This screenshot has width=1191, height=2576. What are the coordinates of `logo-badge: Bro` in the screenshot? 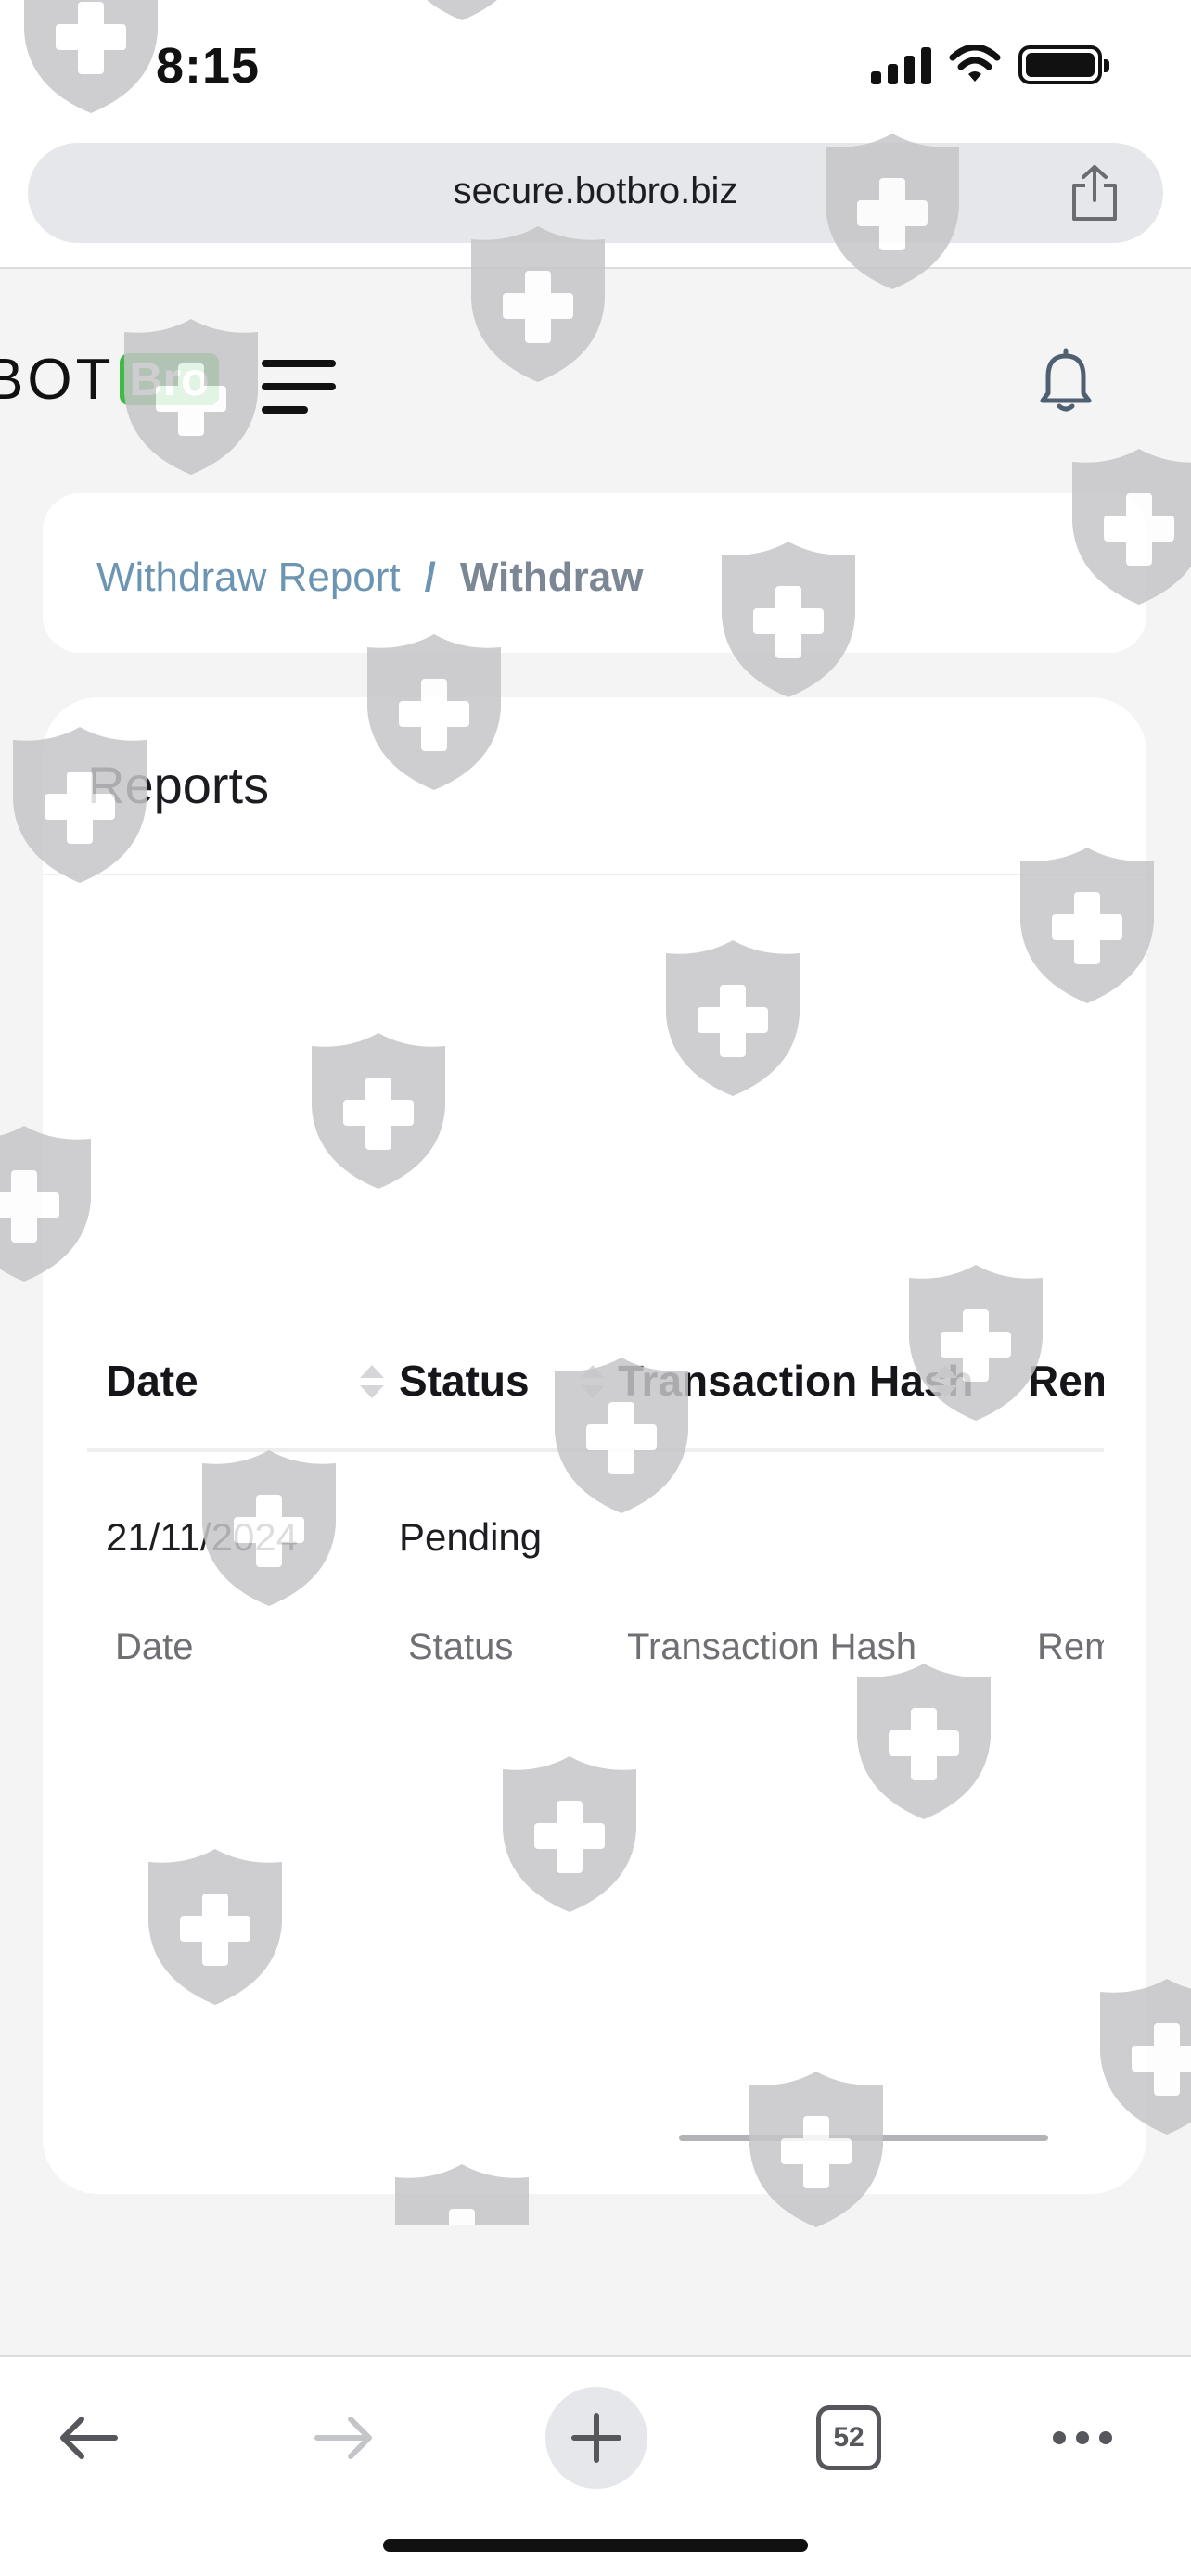 It's located at (169, 379).